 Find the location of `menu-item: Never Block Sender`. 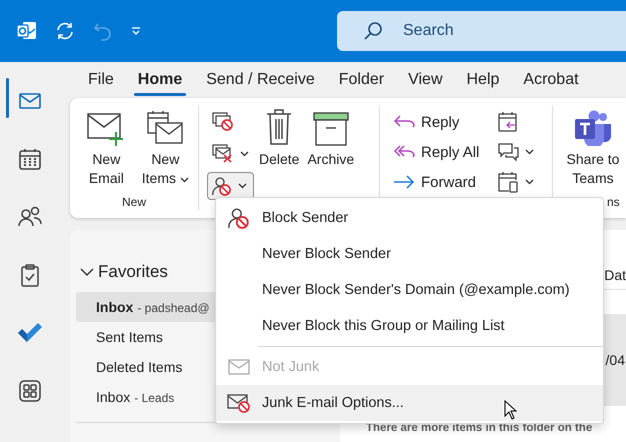

menu-item: Never Block Sender is located at coordinates (409, 254).